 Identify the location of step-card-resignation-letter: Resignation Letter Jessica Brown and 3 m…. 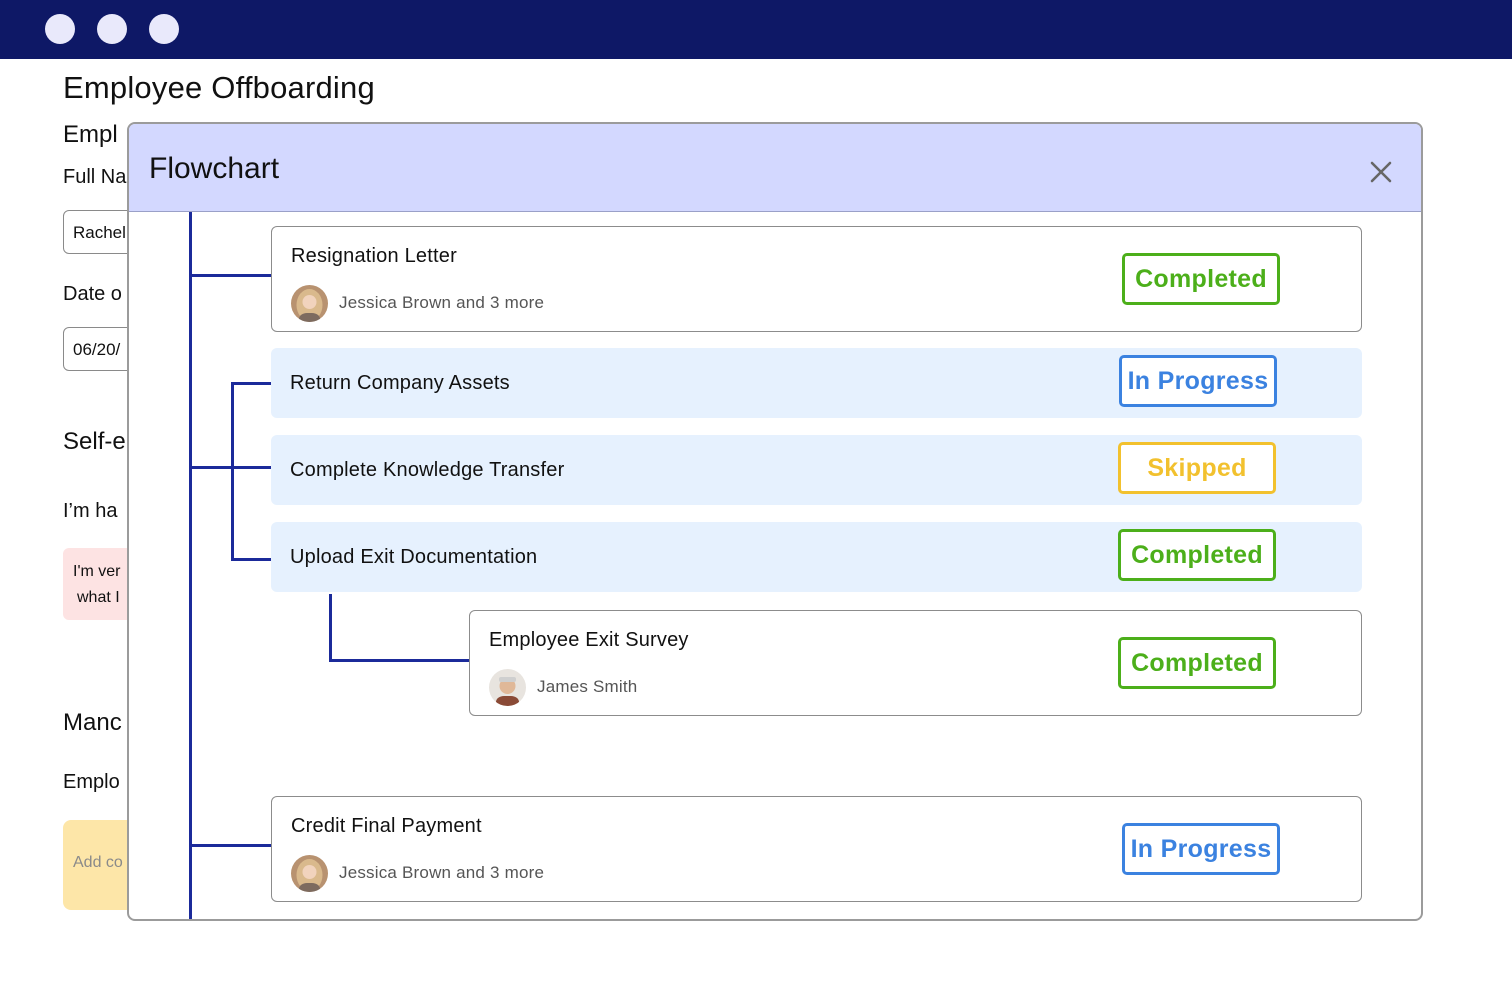
(816, 279).